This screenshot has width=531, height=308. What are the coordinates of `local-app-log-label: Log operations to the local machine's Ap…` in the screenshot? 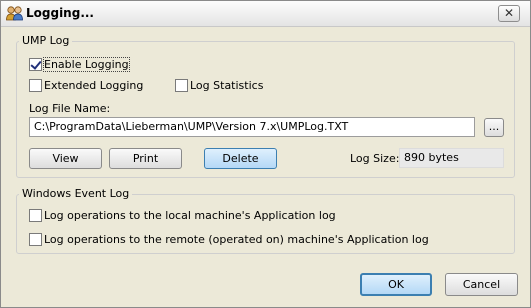 It's located at (190, 215).